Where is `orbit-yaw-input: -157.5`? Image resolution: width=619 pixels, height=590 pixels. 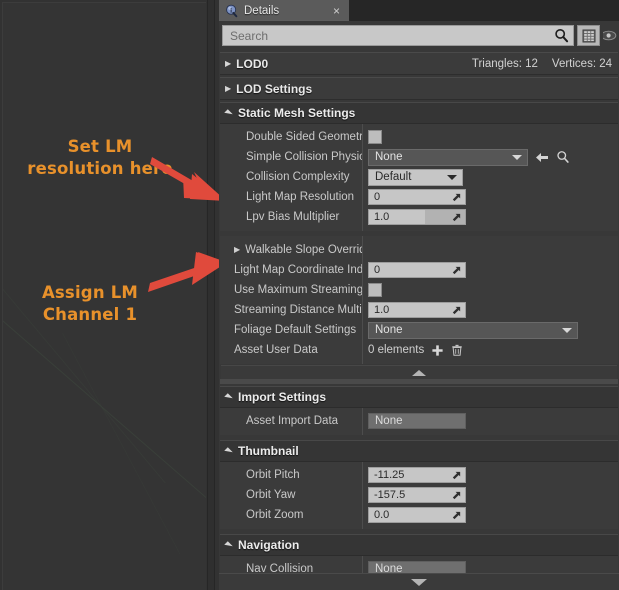
orbit-yaw-input: -157.5 is located at coordinates (417, 495).